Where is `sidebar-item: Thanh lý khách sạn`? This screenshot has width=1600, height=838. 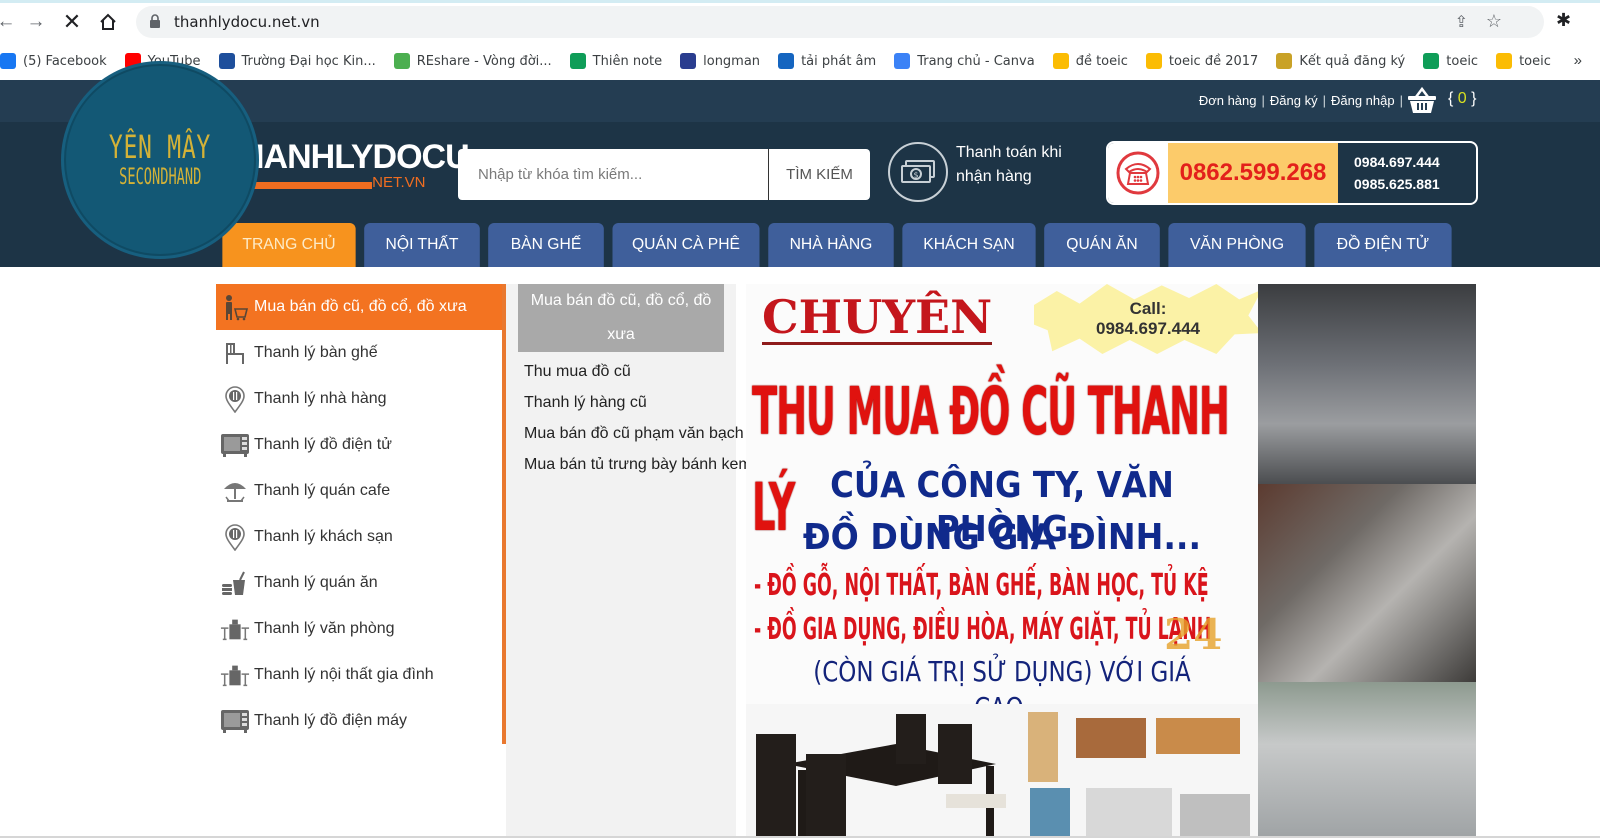
sidebar-item: Thanh lý khách sạn is located at coordinates (359, 537).